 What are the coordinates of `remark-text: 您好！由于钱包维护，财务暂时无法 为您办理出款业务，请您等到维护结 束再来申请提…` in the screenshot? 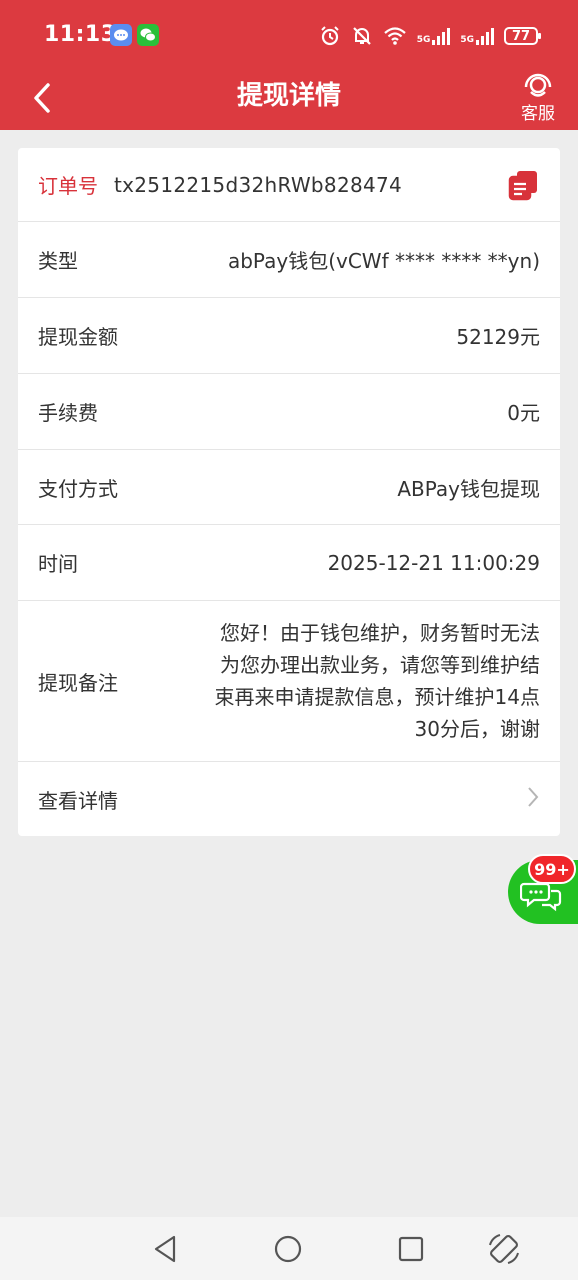 It's located at (350, 681).